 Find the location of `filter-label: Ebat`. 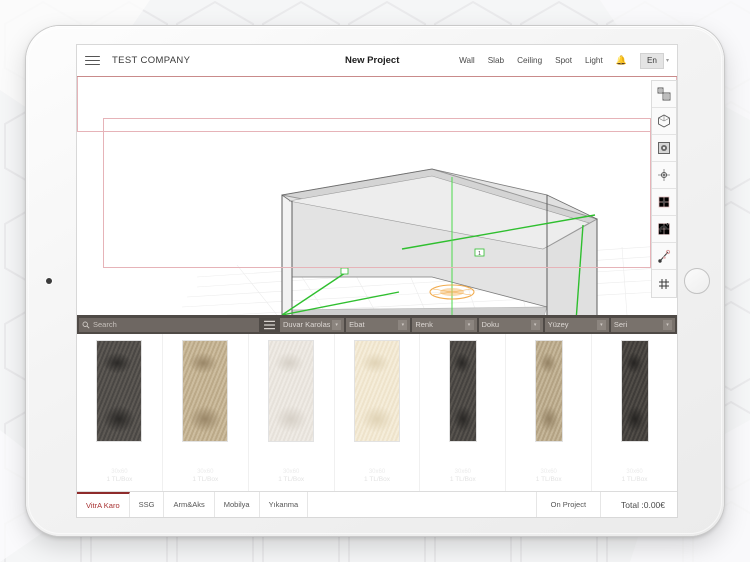

filter-label: Ebat is located at coordinates (357, 324).